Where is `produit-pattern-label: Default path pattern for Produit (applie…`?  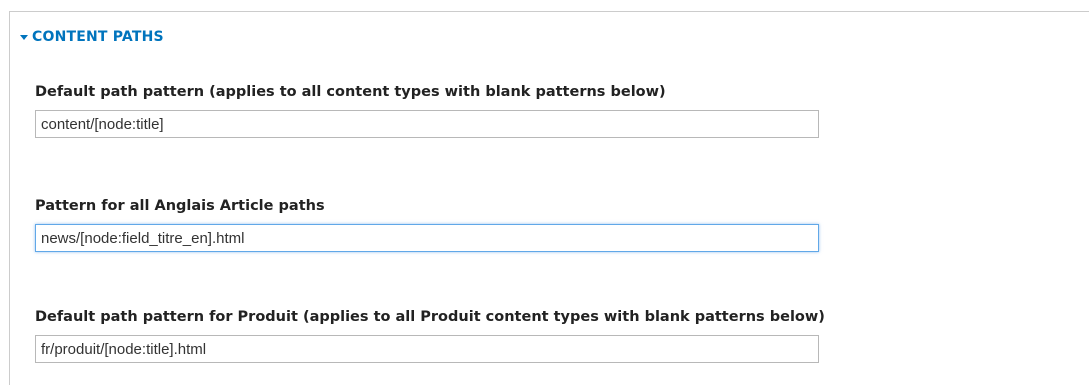
produit-pattern-label: Default path pattern for Produit (applie… is located at coordinates (430, 317).